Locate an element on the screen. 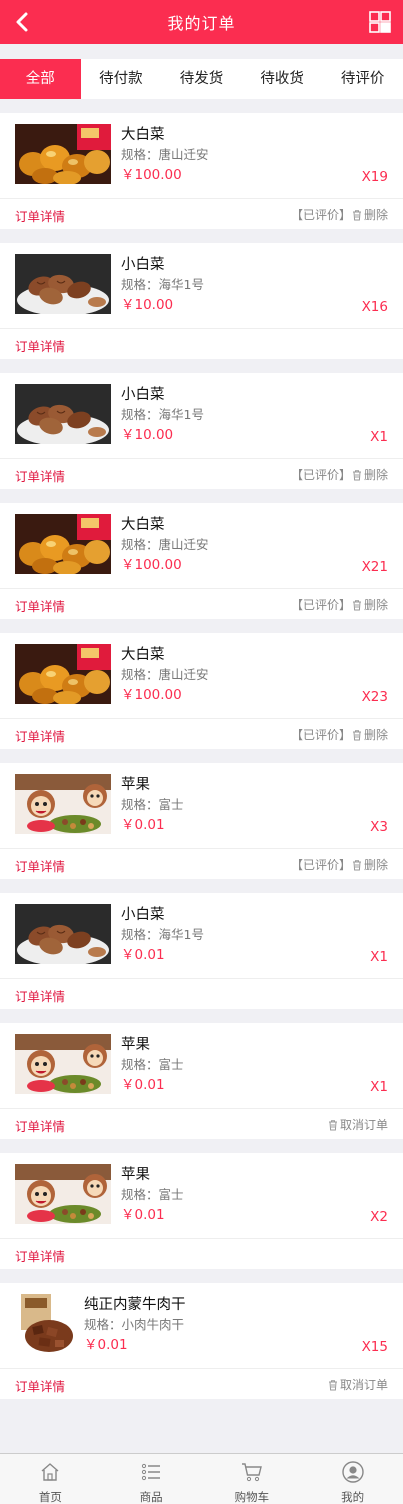 Image resolution: width=403 pixels, height=1504 pixels. product-spec: 规格：小肉牛肉干 is located at coordinates (134, 1324).